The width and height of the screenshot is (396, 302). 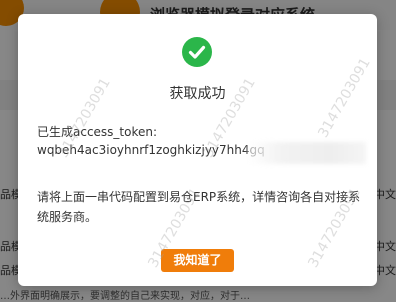 What do you see at coordinates (197, 260) in the screenshot?
I see `ok-button: 我知道了` at bounding box center [197, 260].